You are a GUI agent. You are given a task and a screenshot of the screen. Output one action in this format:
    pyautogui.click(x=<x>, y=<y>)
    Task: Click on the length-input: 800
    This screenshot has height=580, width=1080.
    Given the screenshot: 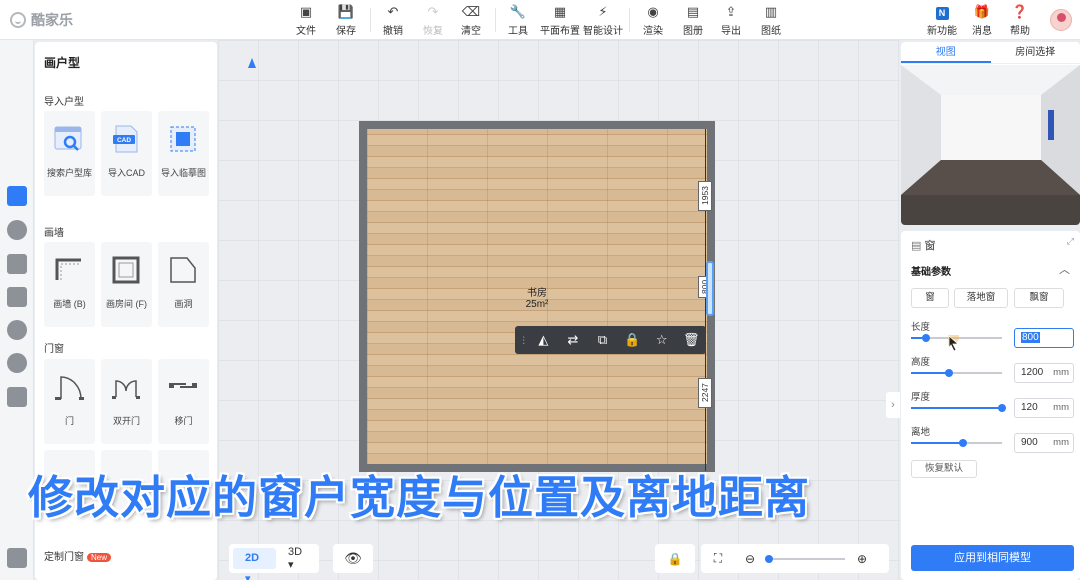 What is the action you would take?
    pyautogui.click(x=1044, y=338)
    